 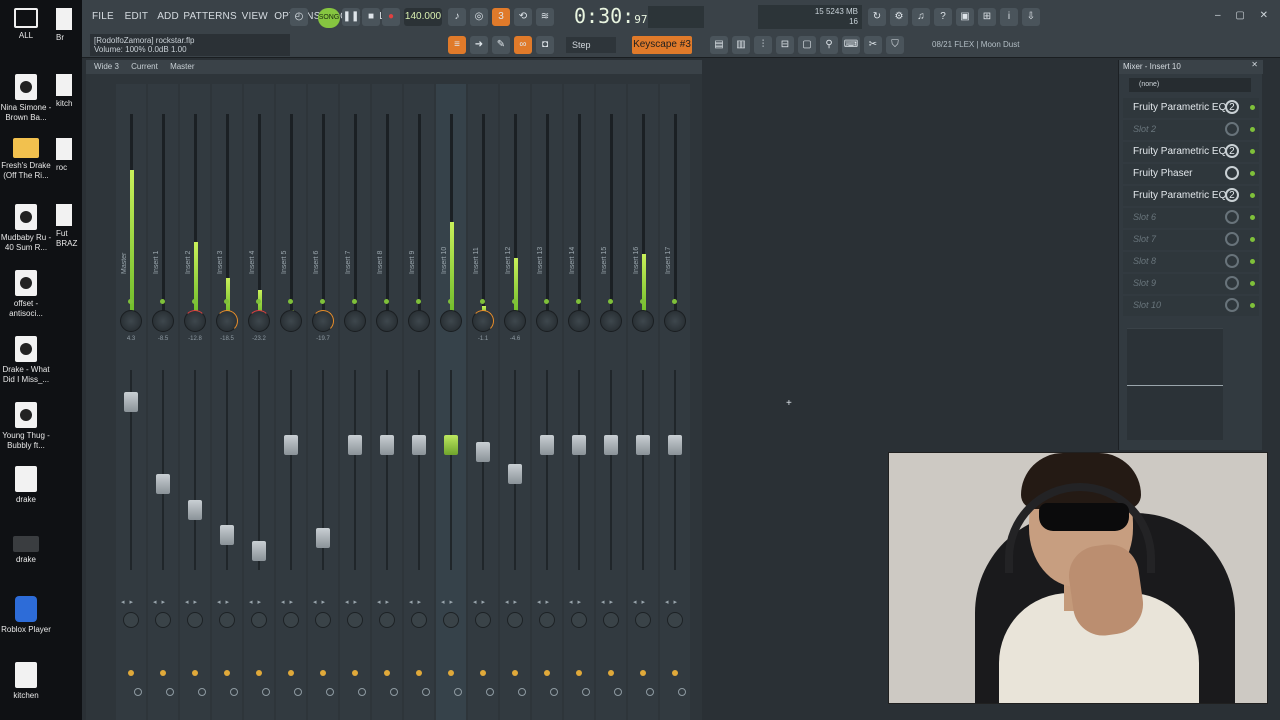 What do you see at coordinates (259, 402) in the screenshot?
I see `mixer-track: Insert 4-23.2◂▸▲` at bounding box center [259, 402].